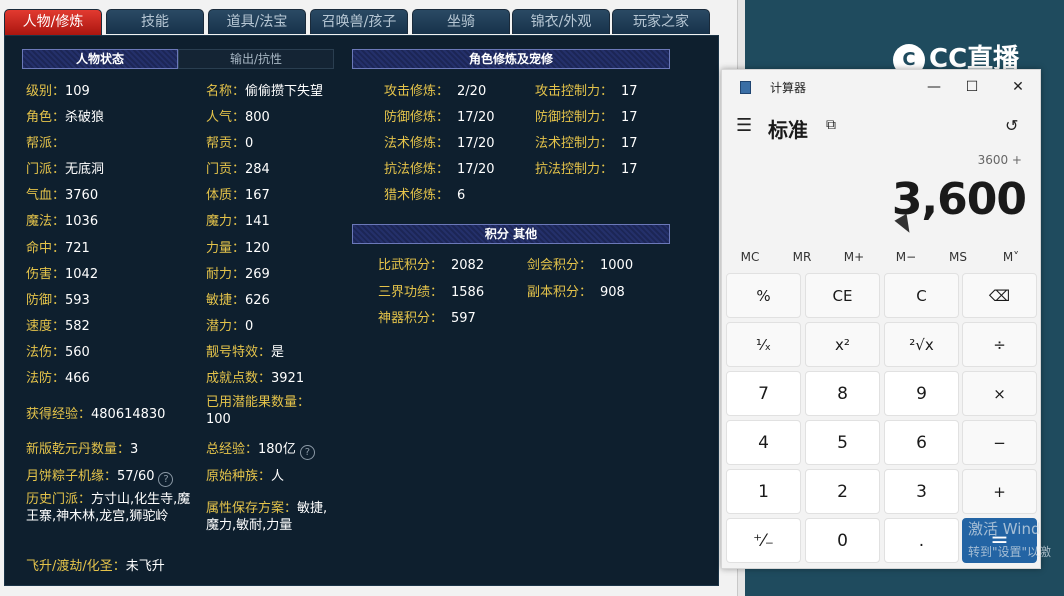 The height and width of the screenshot is (596, 1064). What do you see at coordinates (238, 219) in the screenshot?
I see `stat-magic: 魔力：141` at bounding box center [238, 219].